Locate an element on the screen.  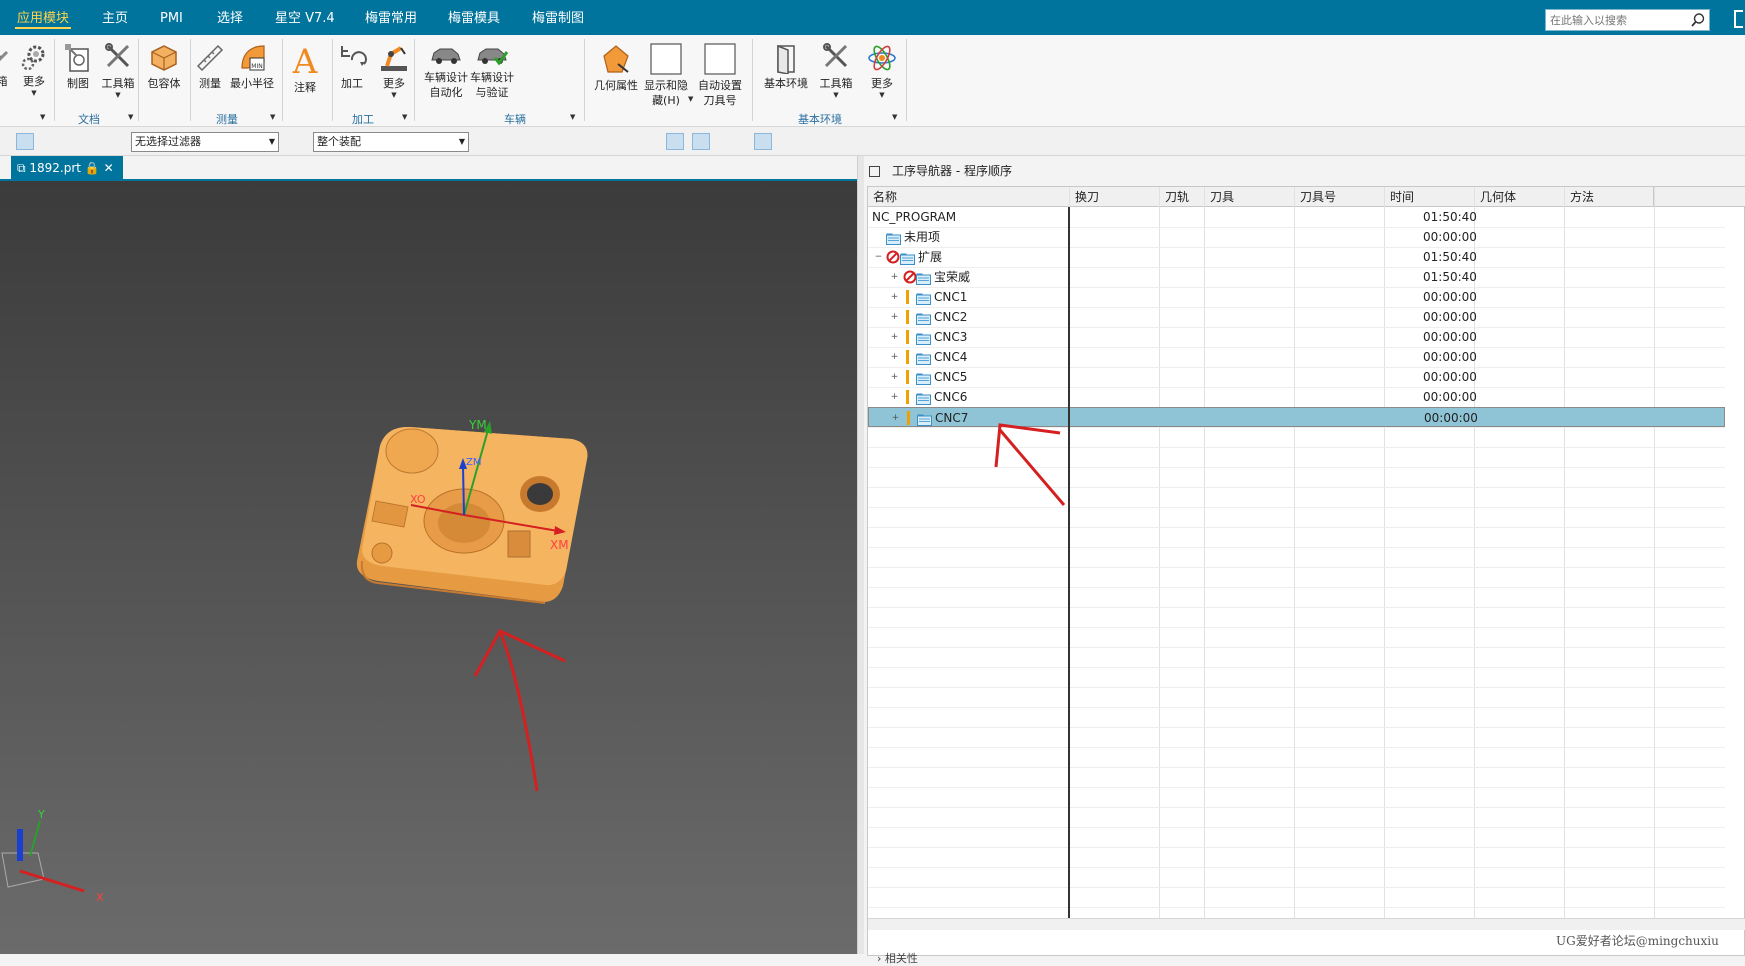
table-row: 未用项 00:00:00 is located at coordinates (1296, 237).